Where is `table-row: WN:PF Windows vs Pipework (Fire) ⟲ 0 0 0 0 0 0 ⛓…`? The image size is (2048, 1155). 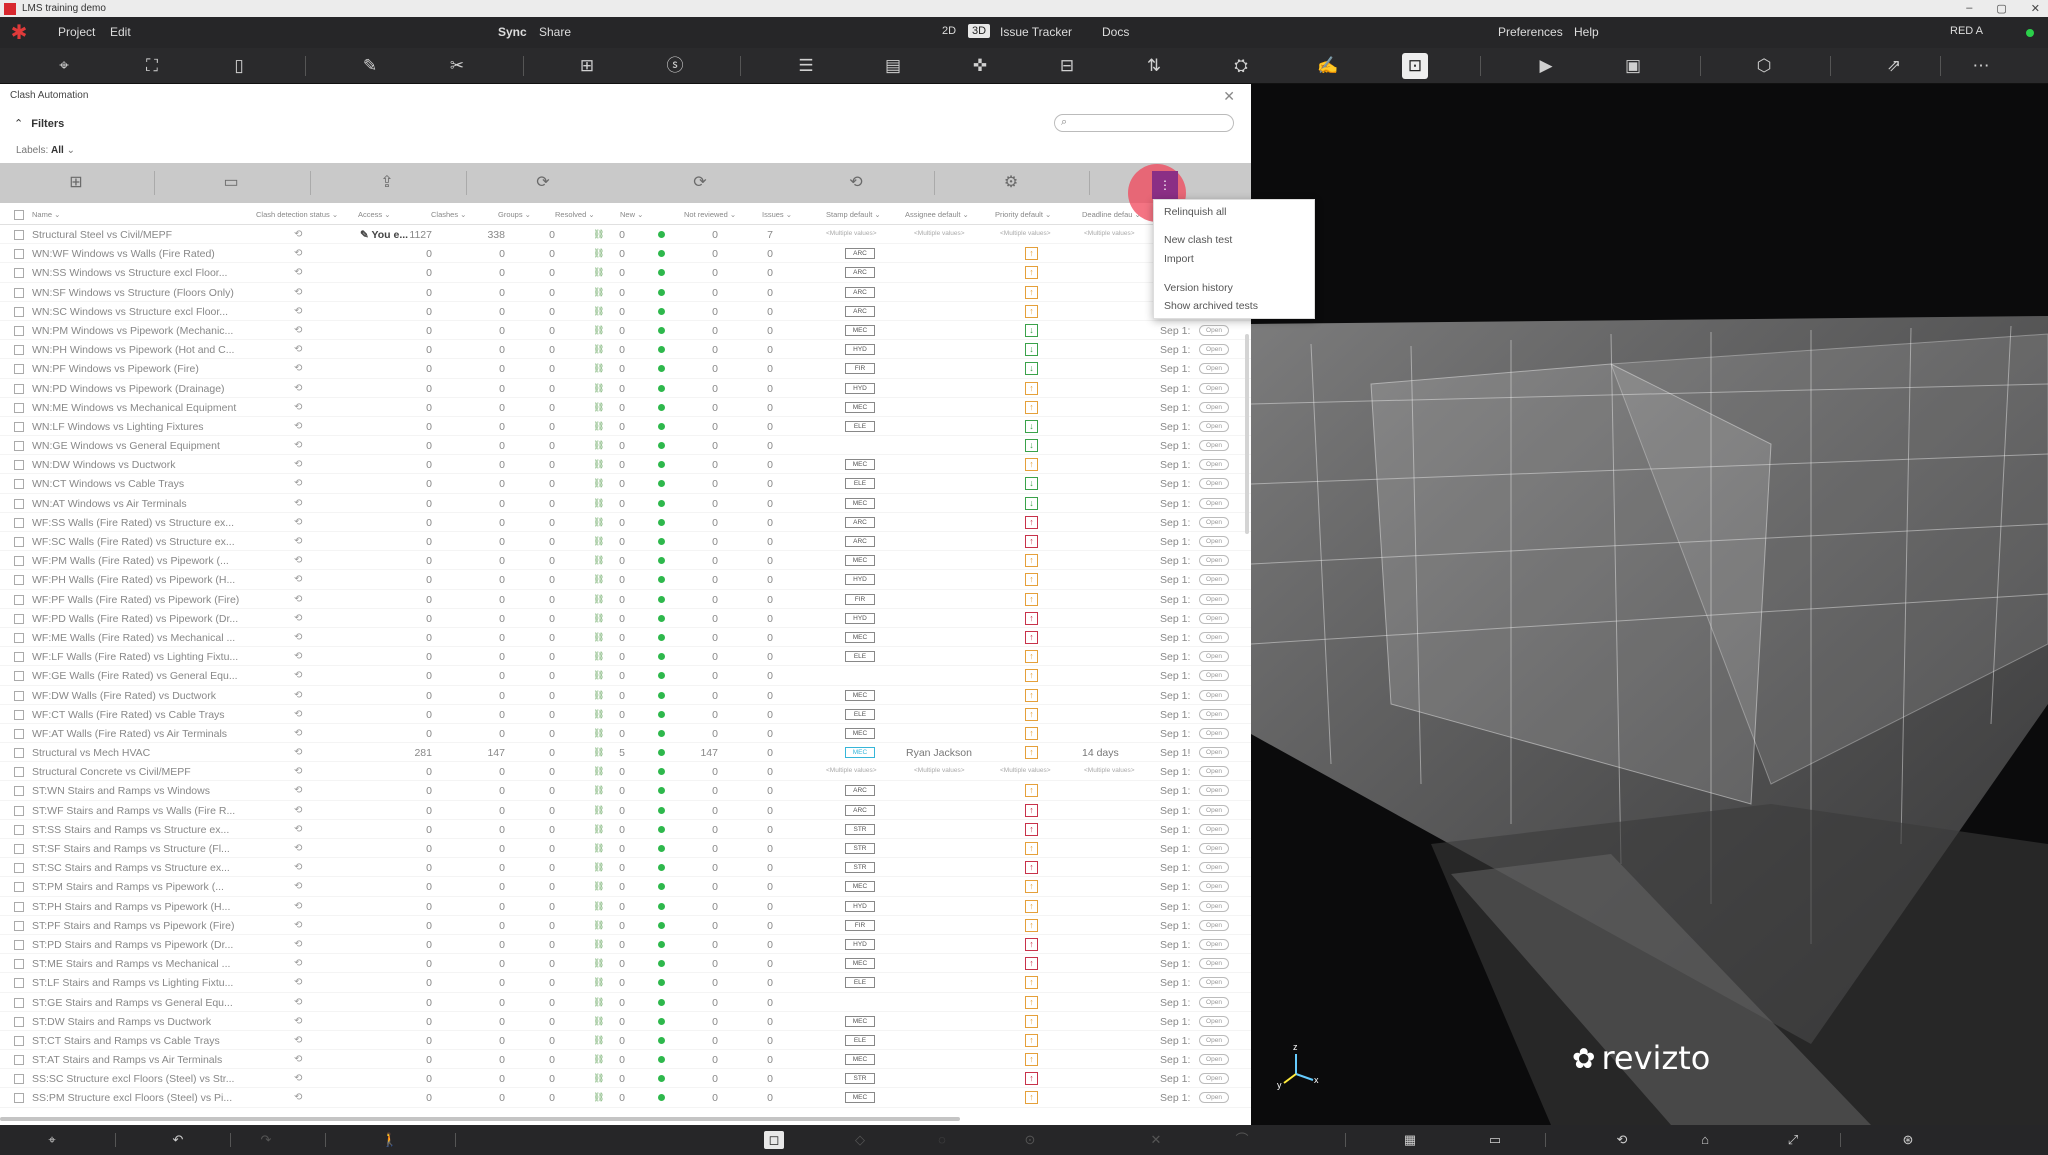
table-row: WN:PF Windows vs Pipework (Fire) ⟲ 0 0 0 0 0 0 ⛓… is located at coordinates (625, 369).